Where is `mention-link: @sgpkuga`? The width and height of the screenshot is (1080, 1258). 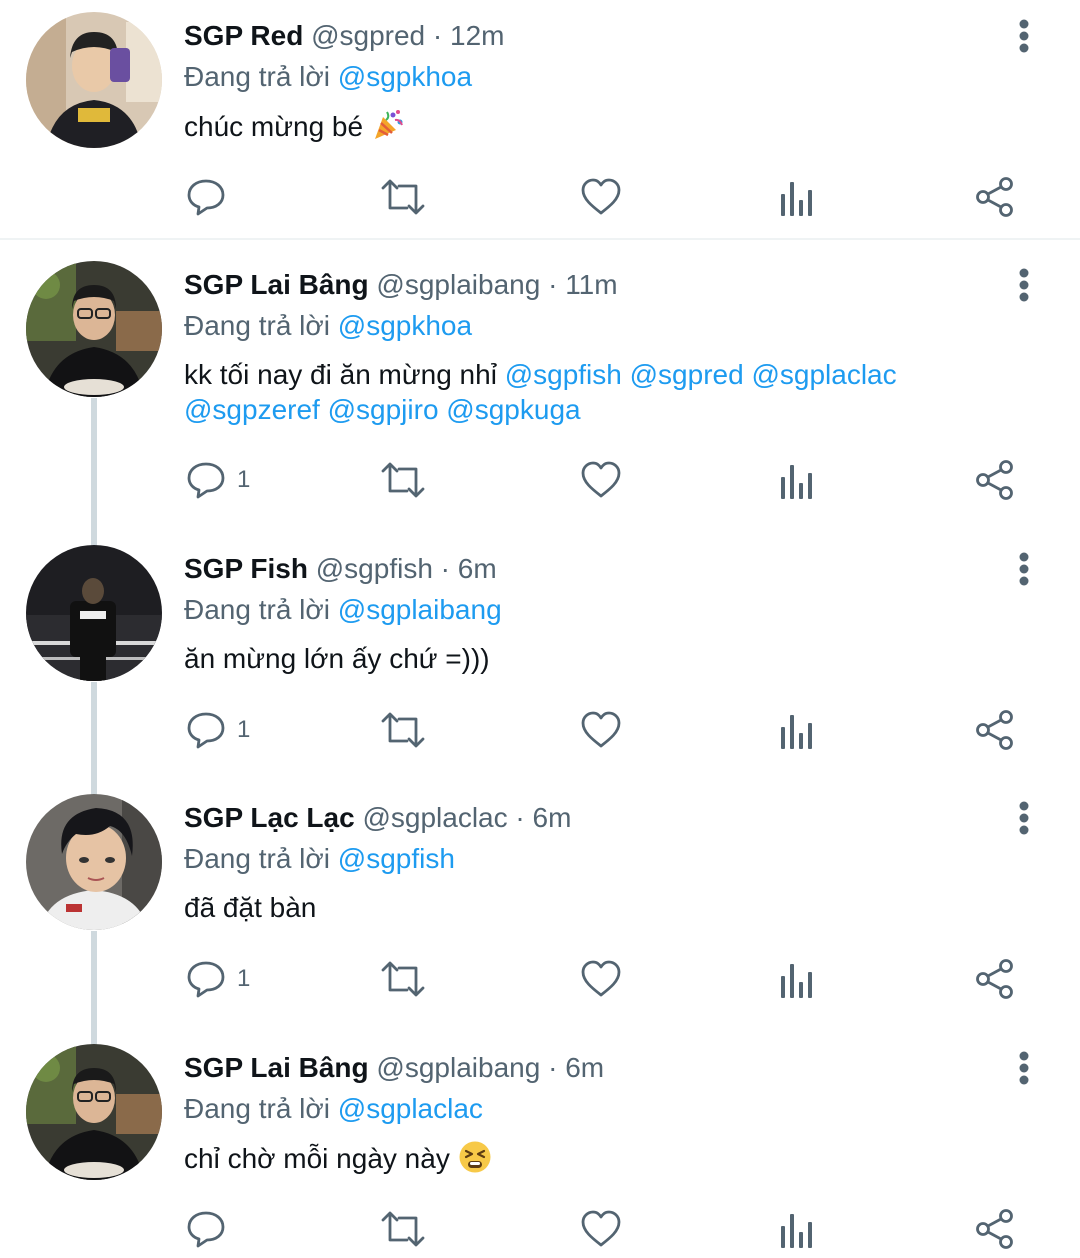 mention-link: @sgpkuga is located at coordinates (513, 409).